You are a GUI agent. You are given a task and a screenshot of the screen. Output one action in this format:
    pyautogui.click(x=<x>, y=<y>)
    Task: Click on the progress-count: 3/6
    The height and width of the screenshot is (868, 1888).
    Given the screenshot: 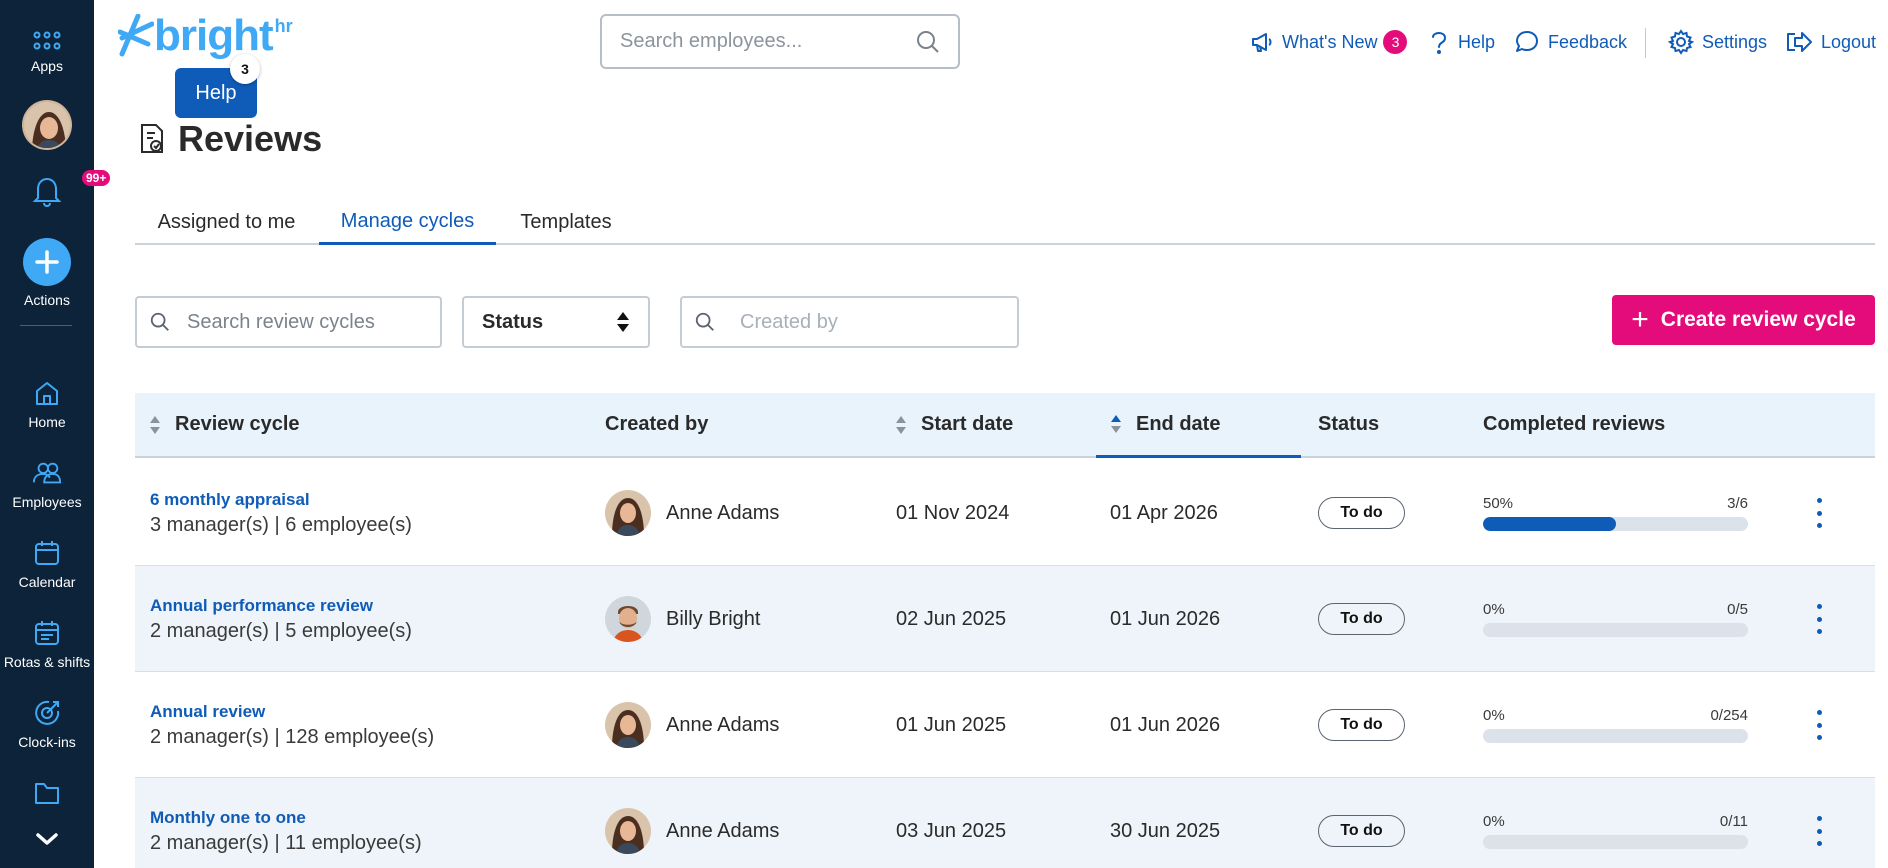 What is the action you would take?
    pyautogui.click(x=1737, y=503)
    